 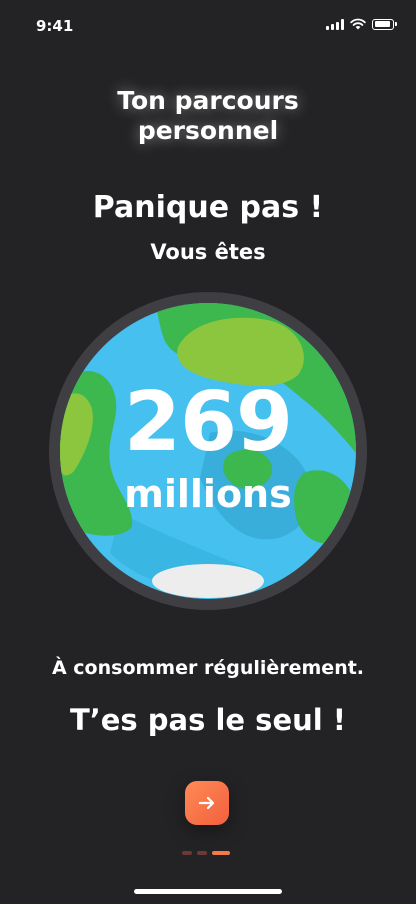 I want to click on user-count-number: 269, so click(x=208, y=422).